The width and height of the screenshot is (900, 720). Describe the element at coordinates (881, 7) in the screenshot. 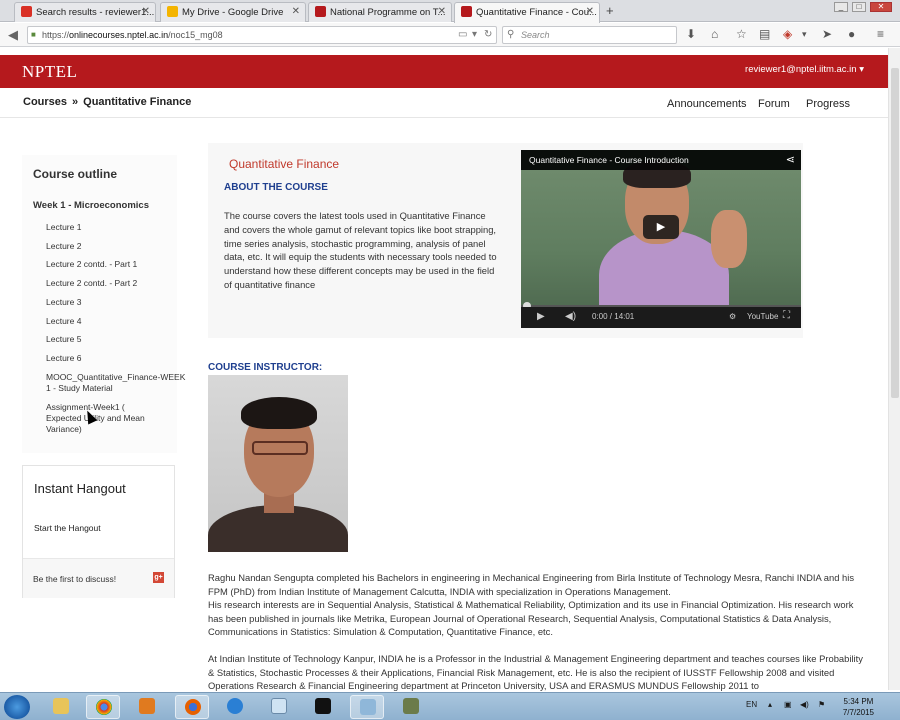

I see `close-window-icon: ✕` at that location.